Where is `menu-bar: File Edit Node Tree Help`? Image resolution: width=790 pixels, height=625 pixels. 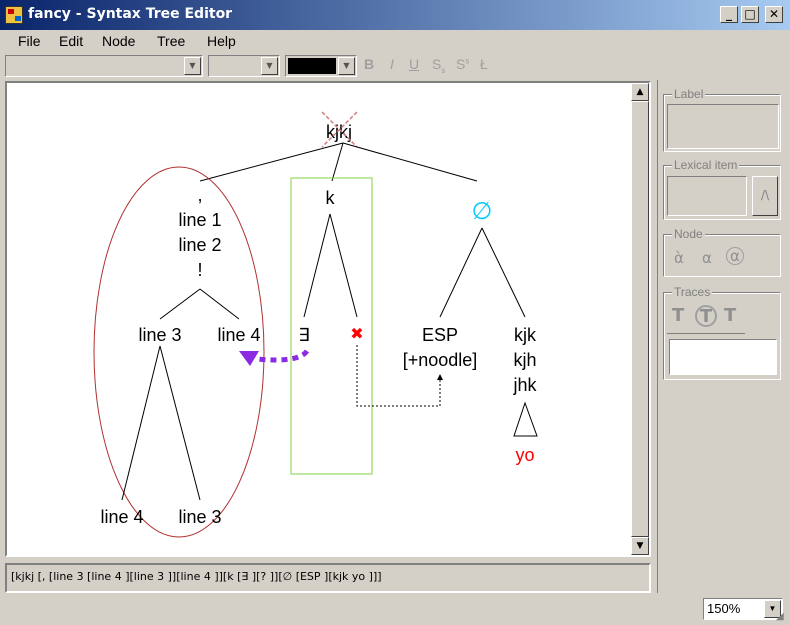 menu-bar: File Edit Node Tree Help is located at coordinates (395, 41).